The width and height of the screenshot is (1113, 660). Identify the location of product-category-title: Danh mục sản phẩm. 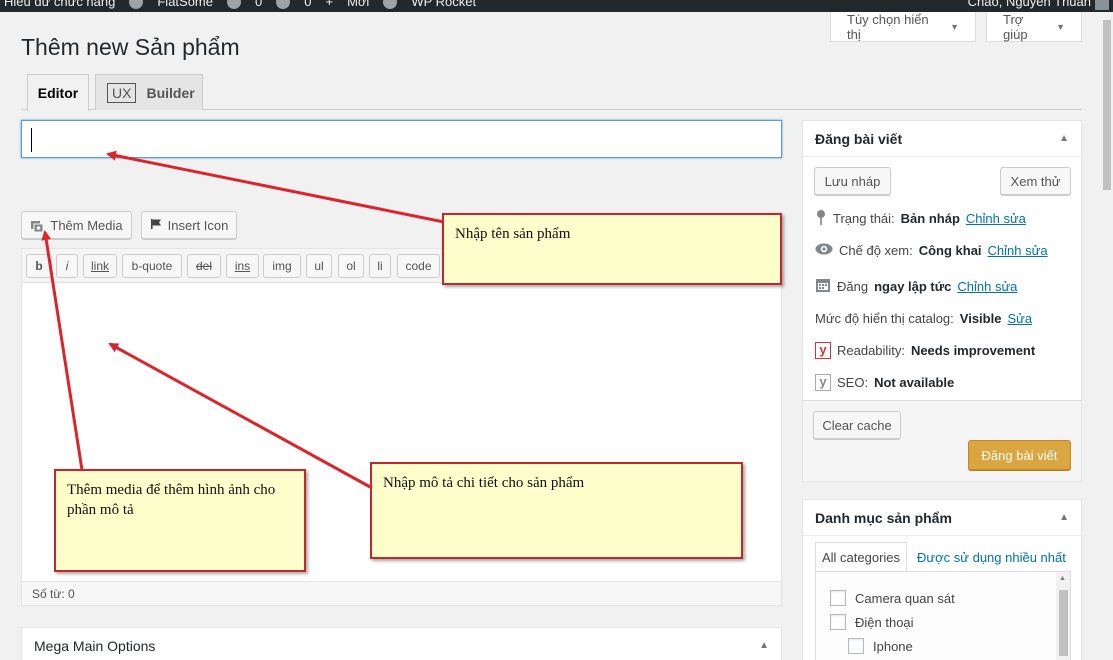
(883, 517).